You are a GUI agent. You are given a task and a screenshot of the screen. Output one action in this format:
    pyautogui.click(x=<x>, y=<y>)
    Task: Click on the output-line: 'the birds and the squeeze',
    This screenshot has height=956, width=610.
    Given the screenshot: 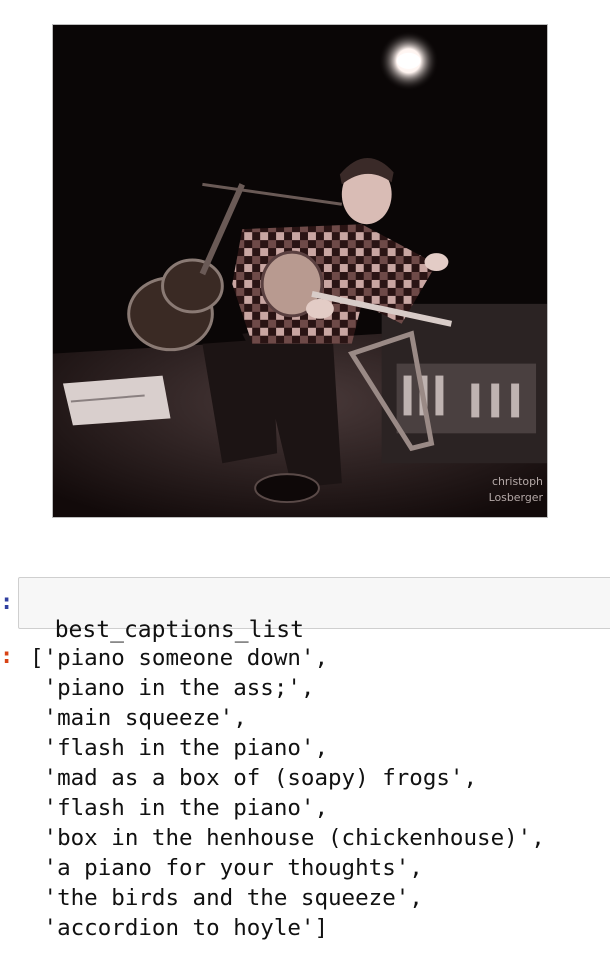 What is the action you would take?
    pyautogui.click(x=226, y=898)
    